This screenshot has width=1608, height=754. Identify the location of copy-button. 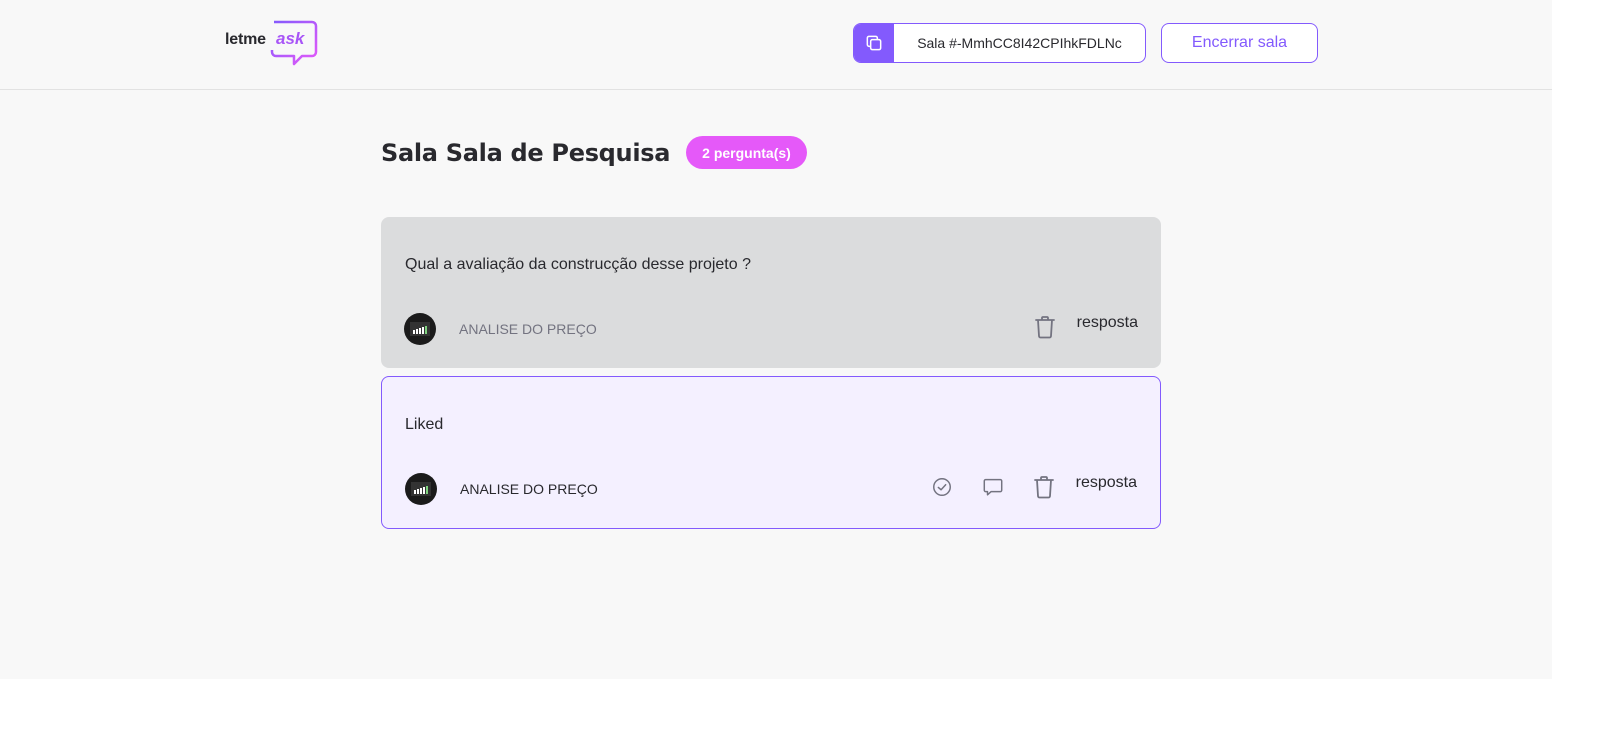
(874, 43).